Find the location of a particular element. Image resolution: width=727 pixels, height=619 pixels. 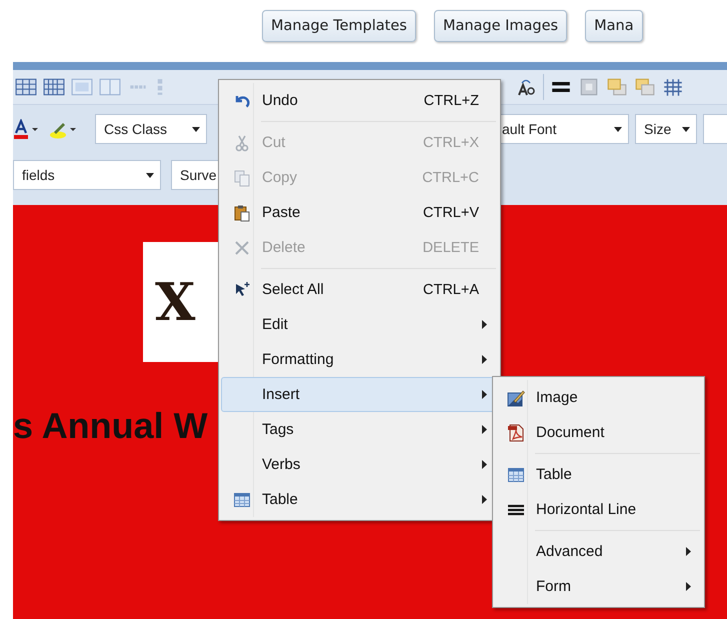

shortcut-text: CTRL+V is located at coordinates (450, 212).